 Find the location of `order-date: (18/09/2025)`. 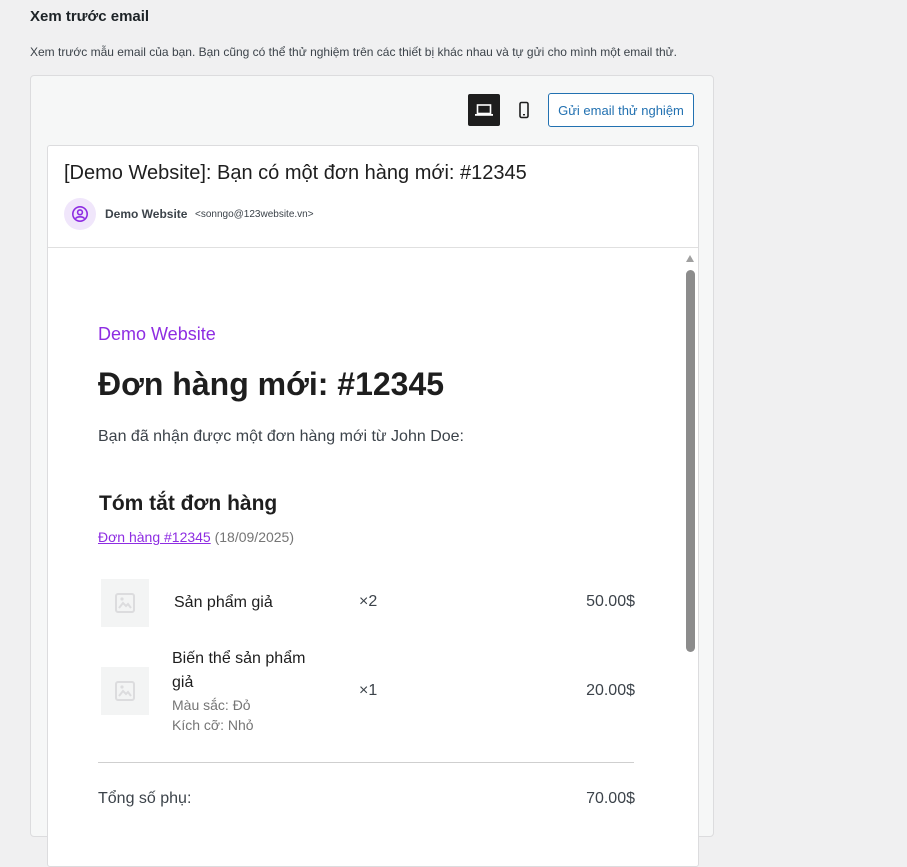

order-date: (18/09/2025) is located at coordinates (254, 537).